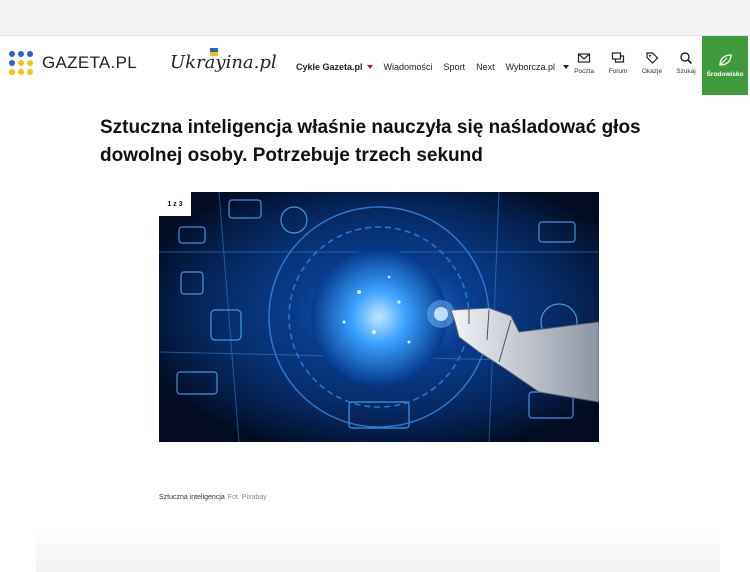 This screenshot has width=750, height=572. What do you see at coordinates (686, 58) in the screenshot?
I see `search-icon` at bounding box center [686, 58].